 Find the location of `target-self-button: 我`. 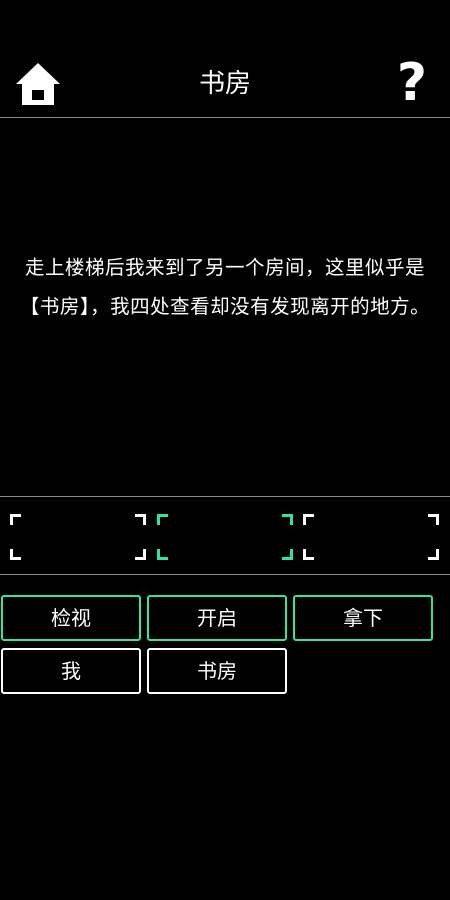

target-self-button: 我 is located at coordinates (71, 671).